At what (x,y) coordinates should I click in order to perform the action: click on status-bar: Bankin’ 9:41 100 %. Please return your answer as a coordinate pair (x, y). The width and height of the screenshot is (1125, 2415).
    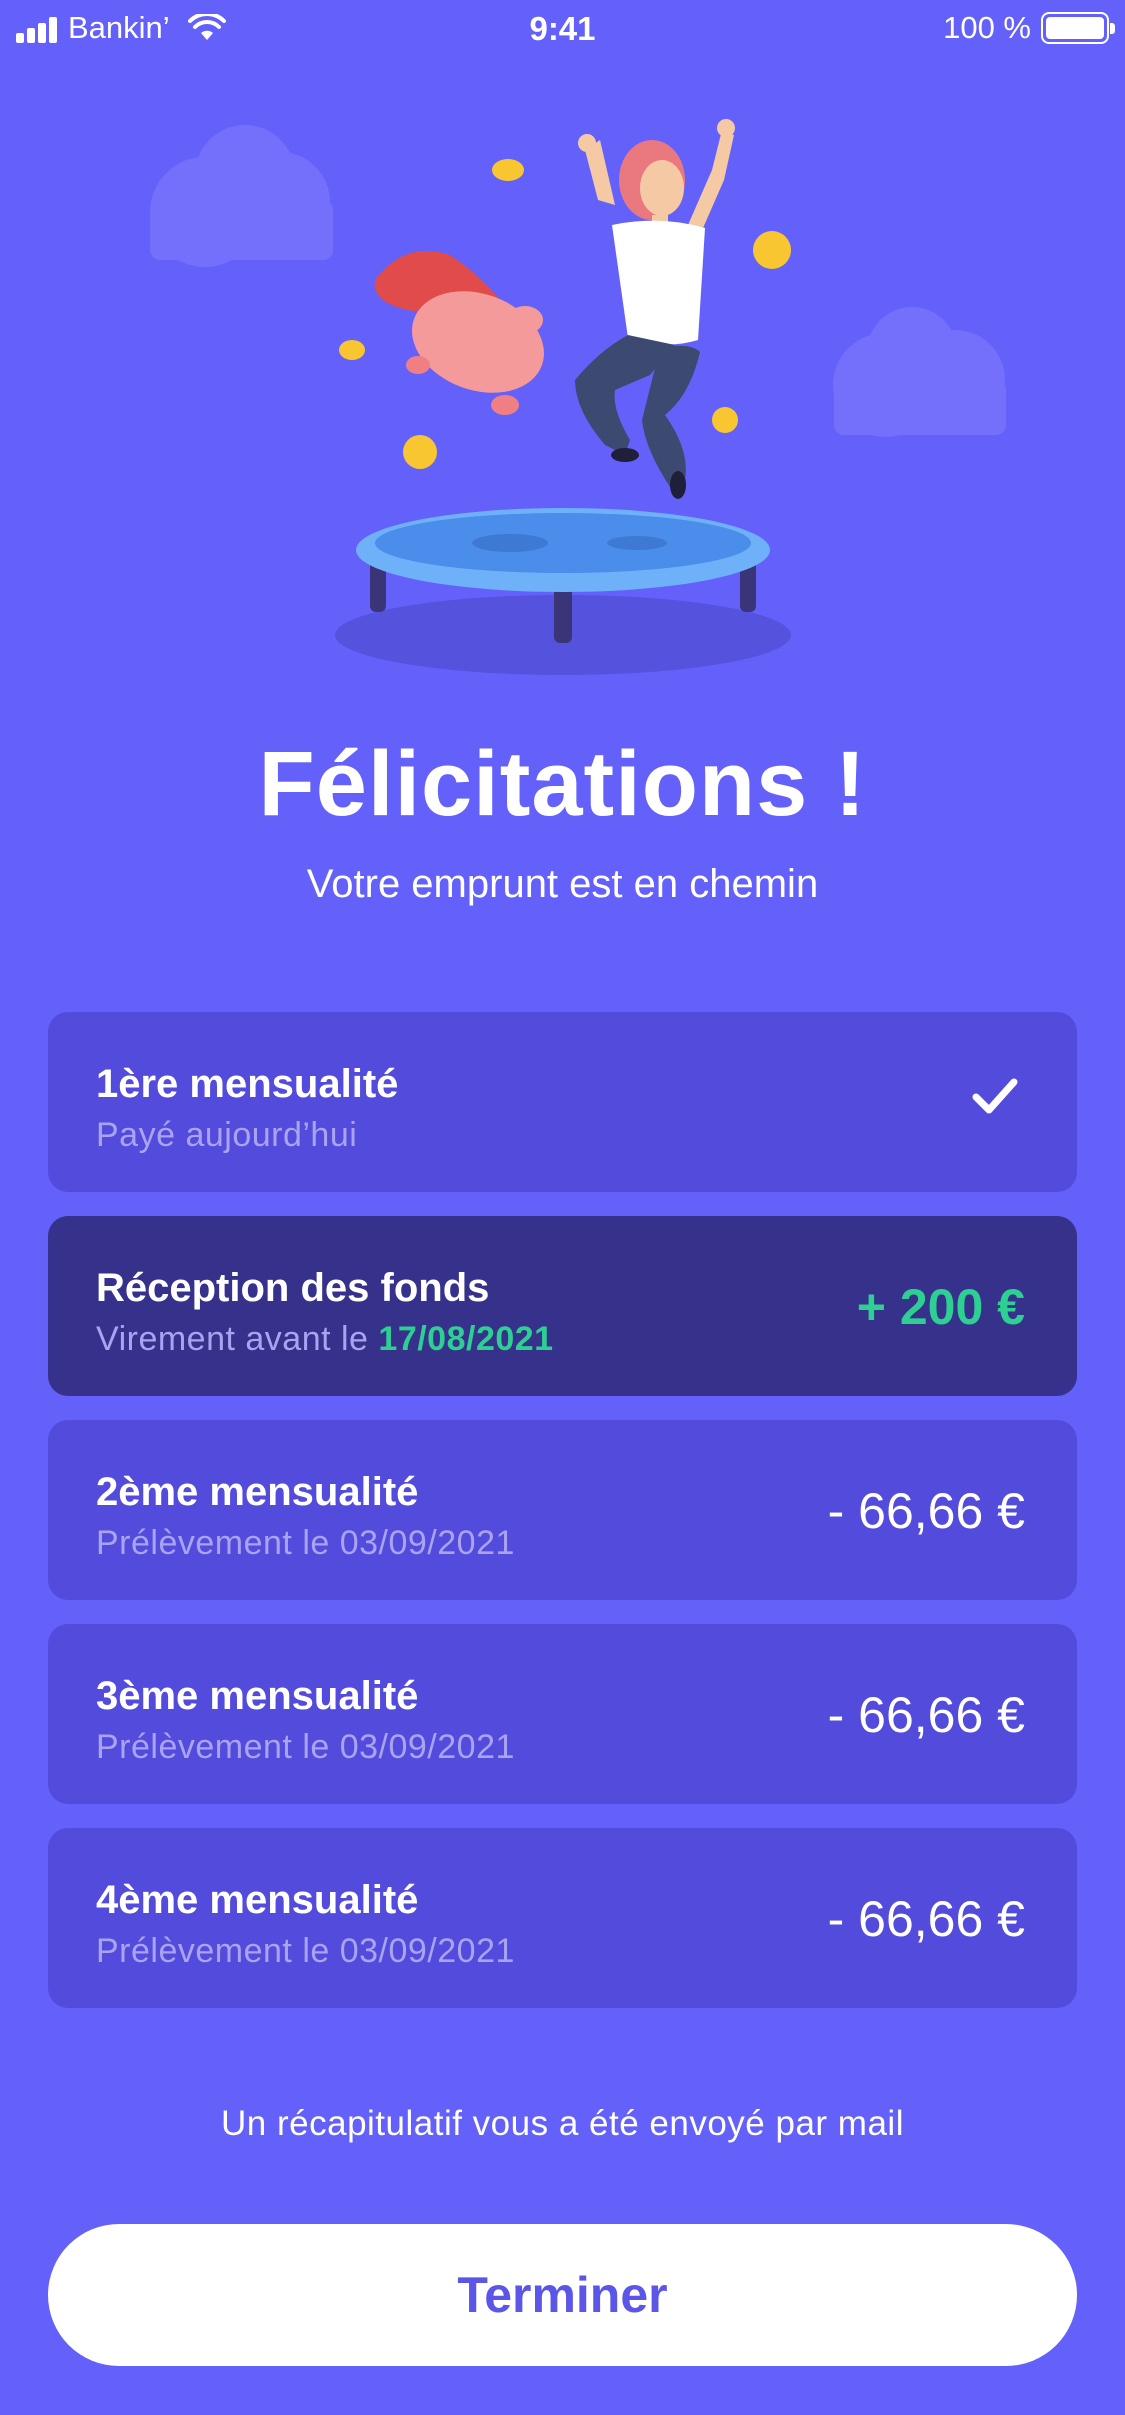
    Looking at the image, I should click on (562, 30).